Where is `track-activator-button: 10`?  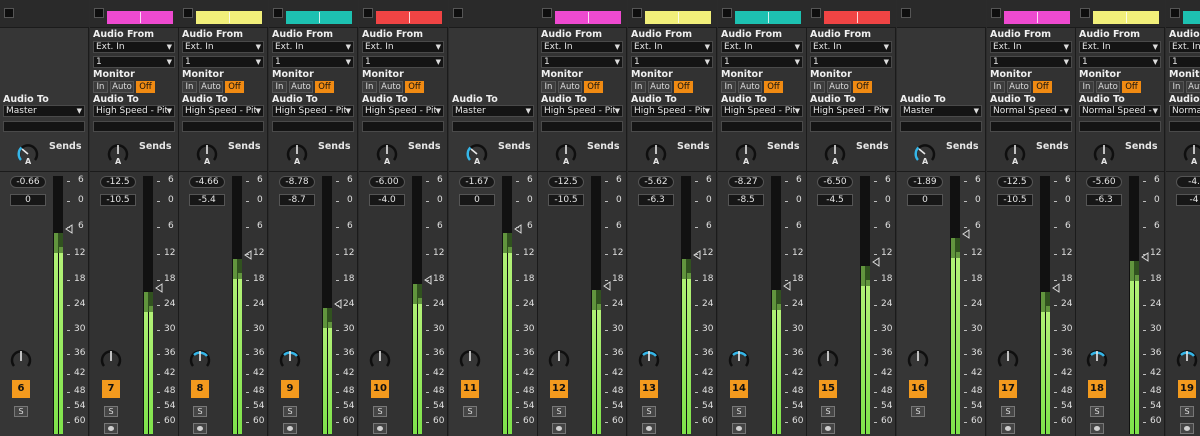 track-activator-button: 10 is located at coordinates (380, 389).